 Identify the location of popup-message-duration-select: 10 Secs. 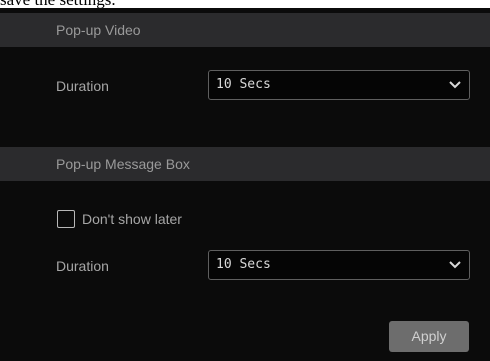
(339, 265).